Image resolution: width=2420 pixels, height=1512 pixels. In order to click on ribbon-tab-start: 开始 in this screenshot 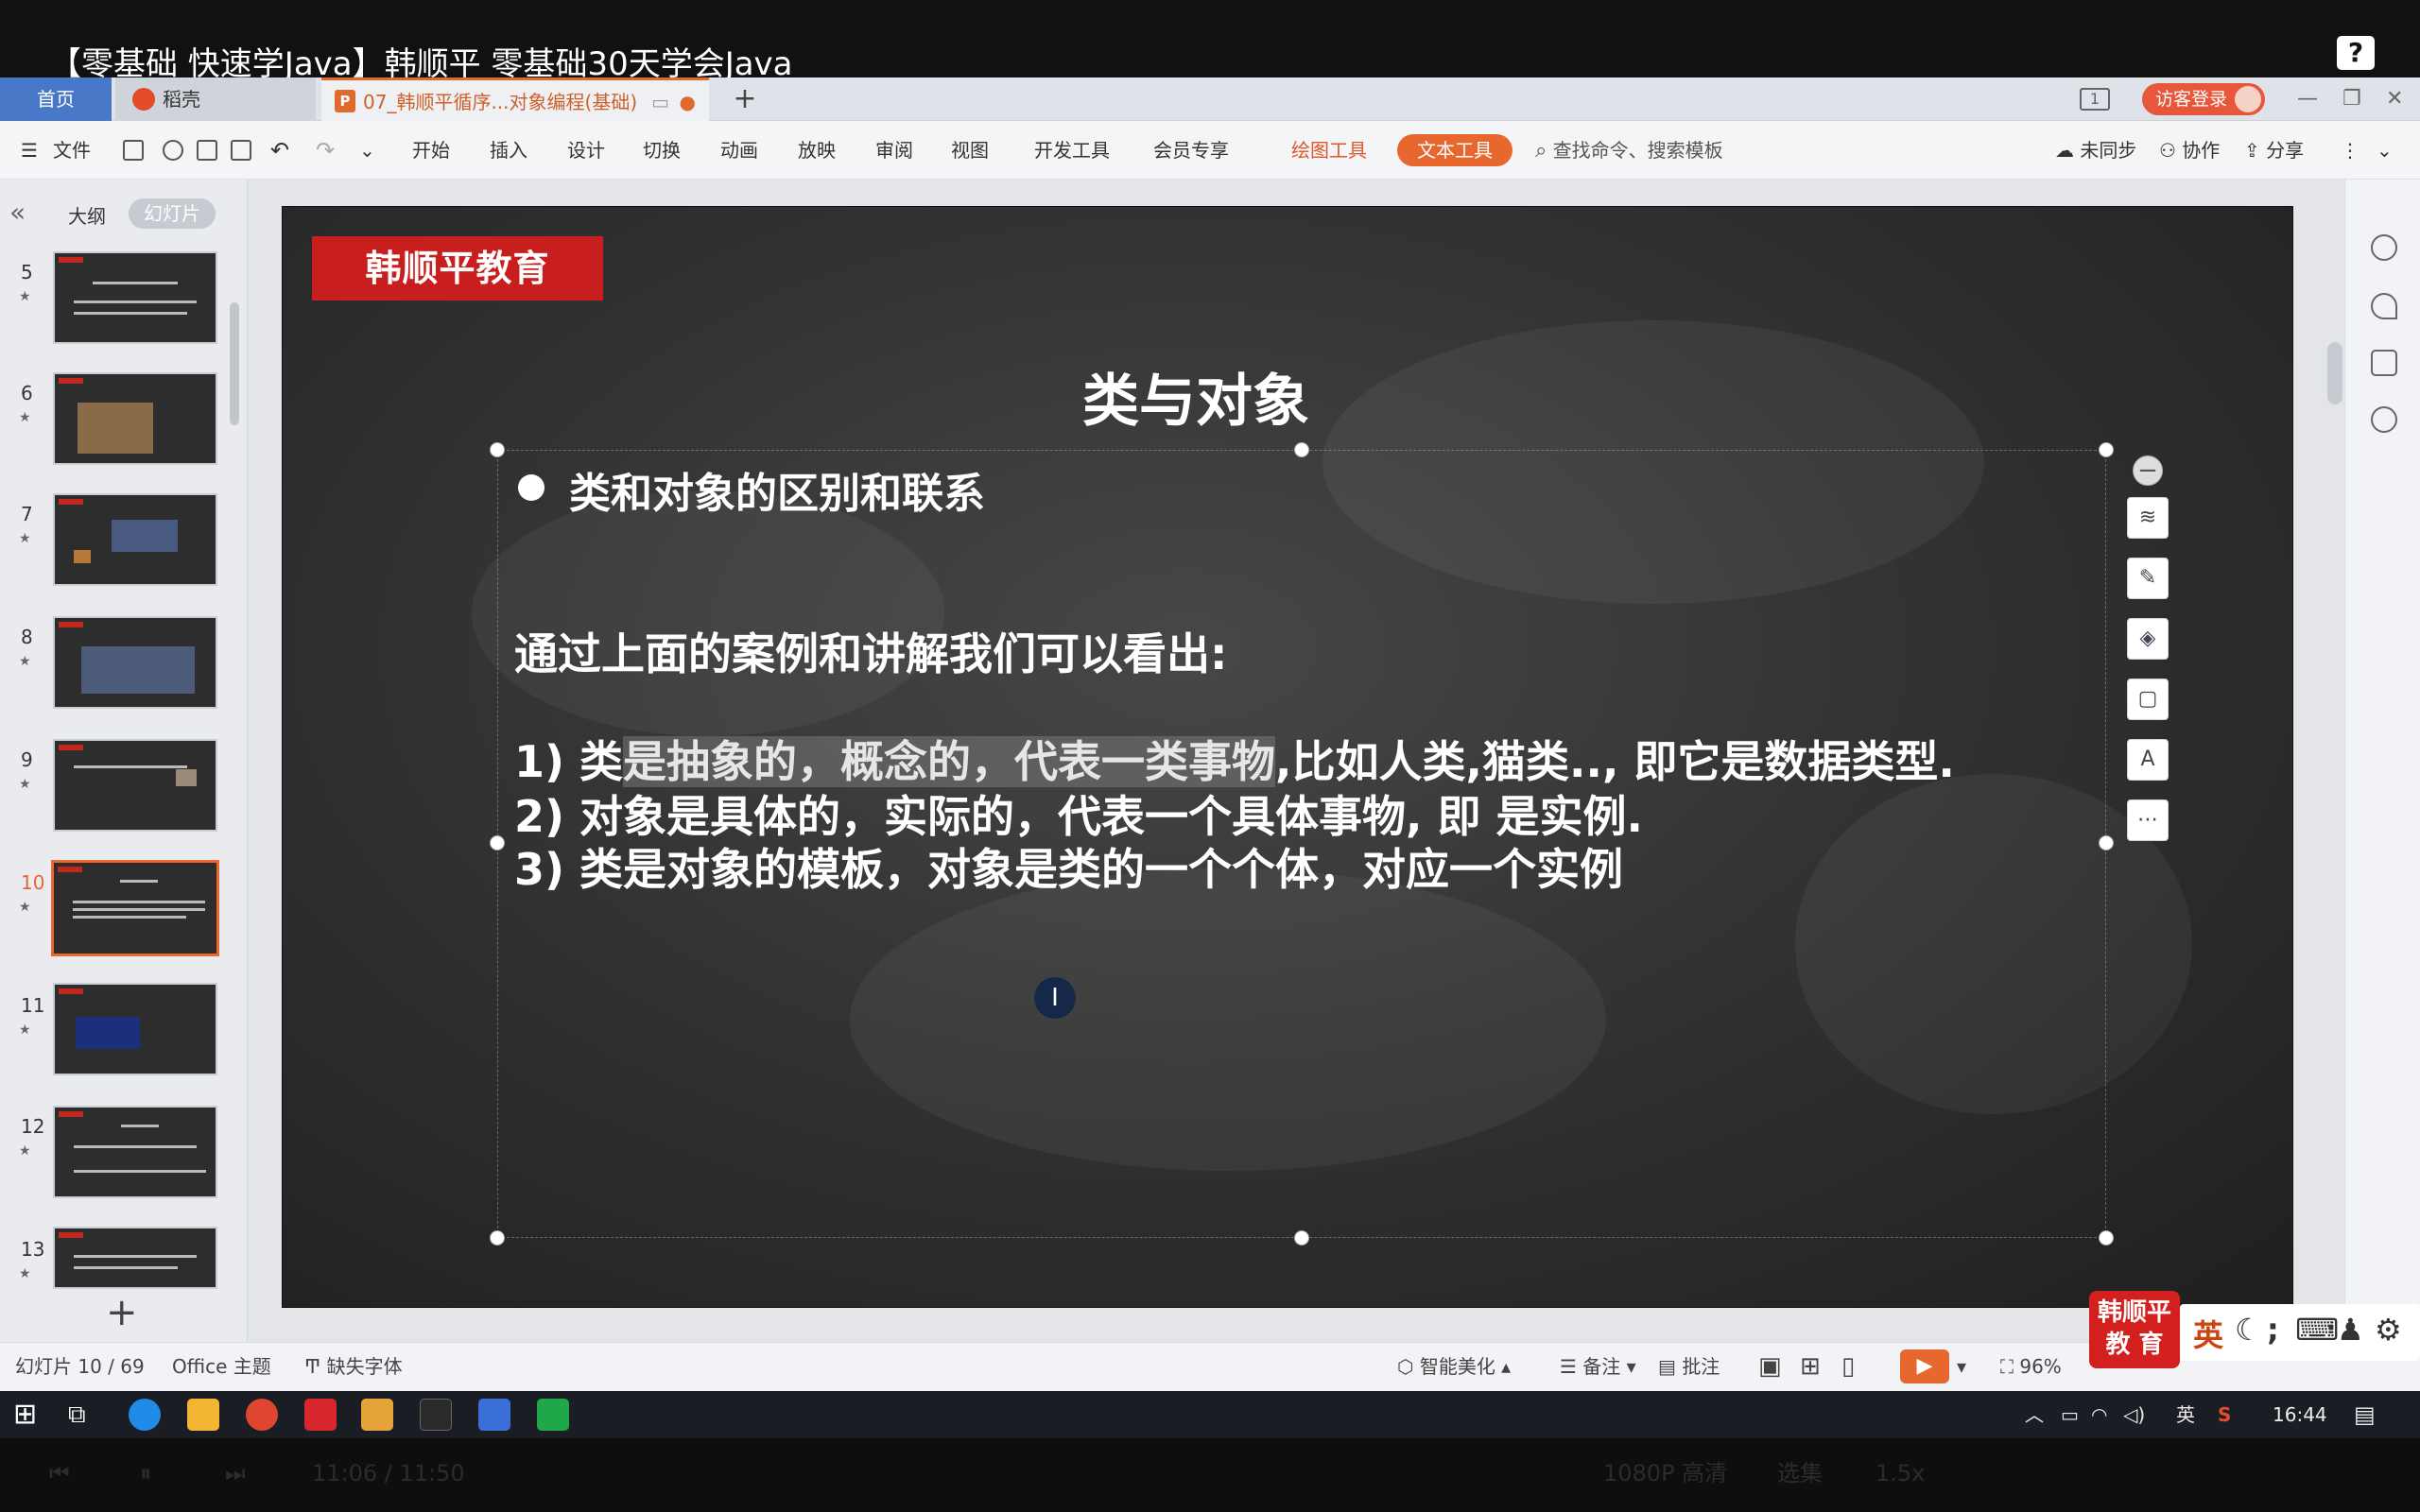, I will do `click(431, 150)`.